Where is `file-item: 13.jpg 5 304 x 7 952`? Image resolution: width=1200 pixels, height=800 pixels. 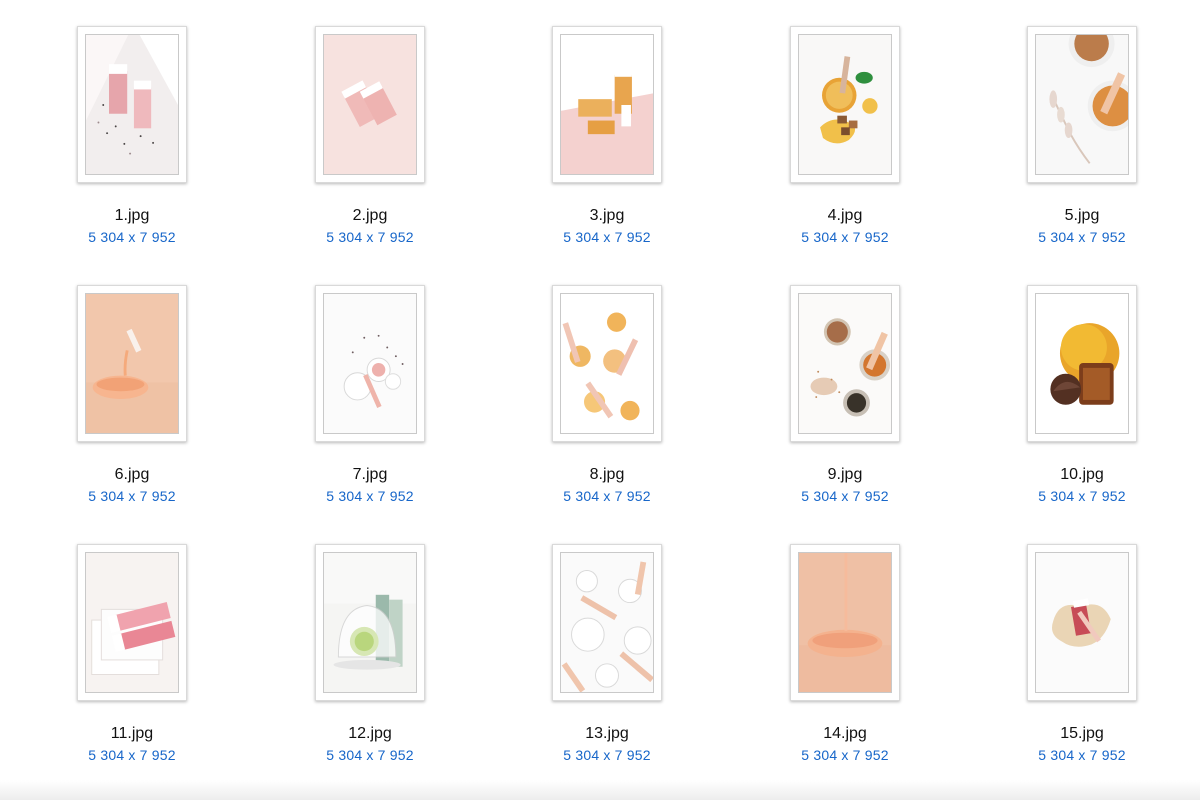 file-item: 13.jpg 5 304 x 7 952 is located at coordinates (593, 647).